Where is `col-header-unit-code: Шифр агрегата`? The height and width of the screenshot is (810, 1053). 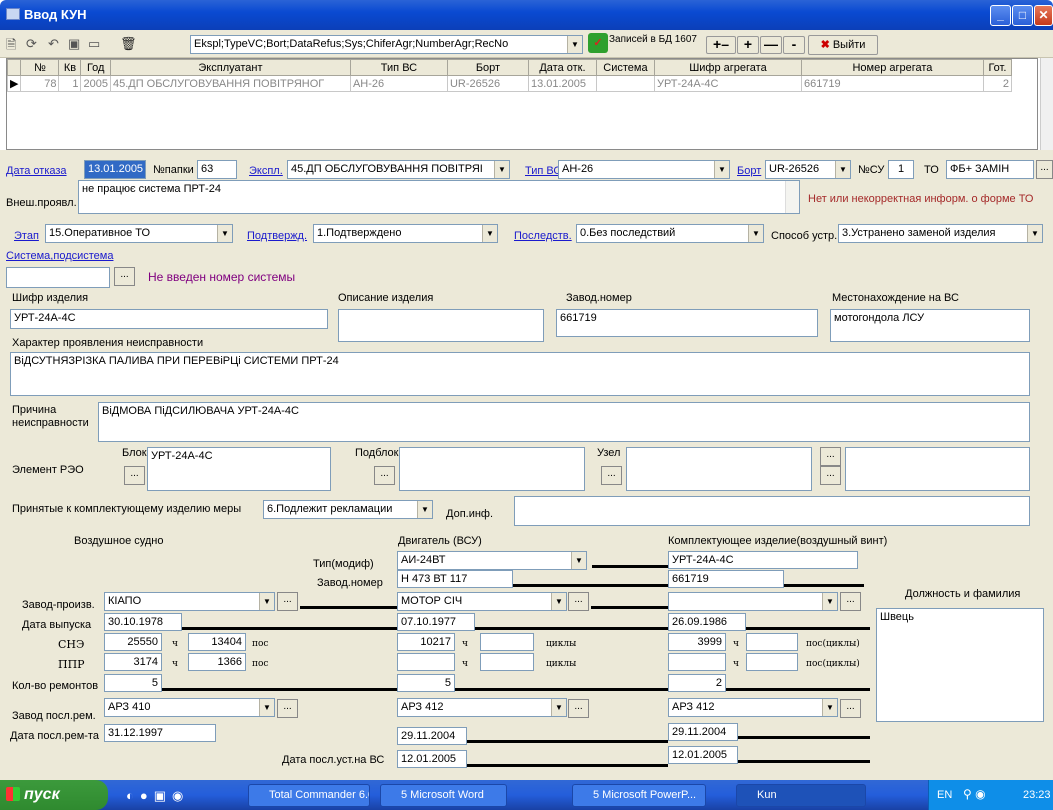
col-header-unit-code: Шифр агрегата is located at coordinates (727, 67).